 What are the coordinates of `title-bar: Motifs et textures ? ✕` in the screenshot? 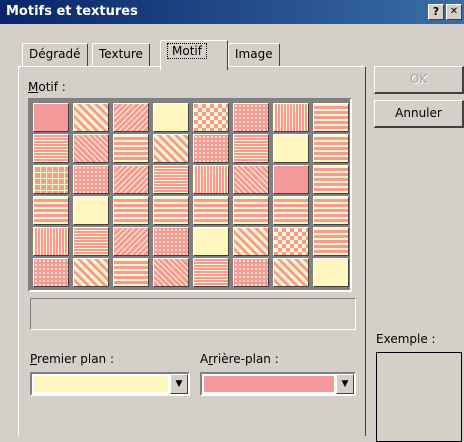 It's located at (232, 12).